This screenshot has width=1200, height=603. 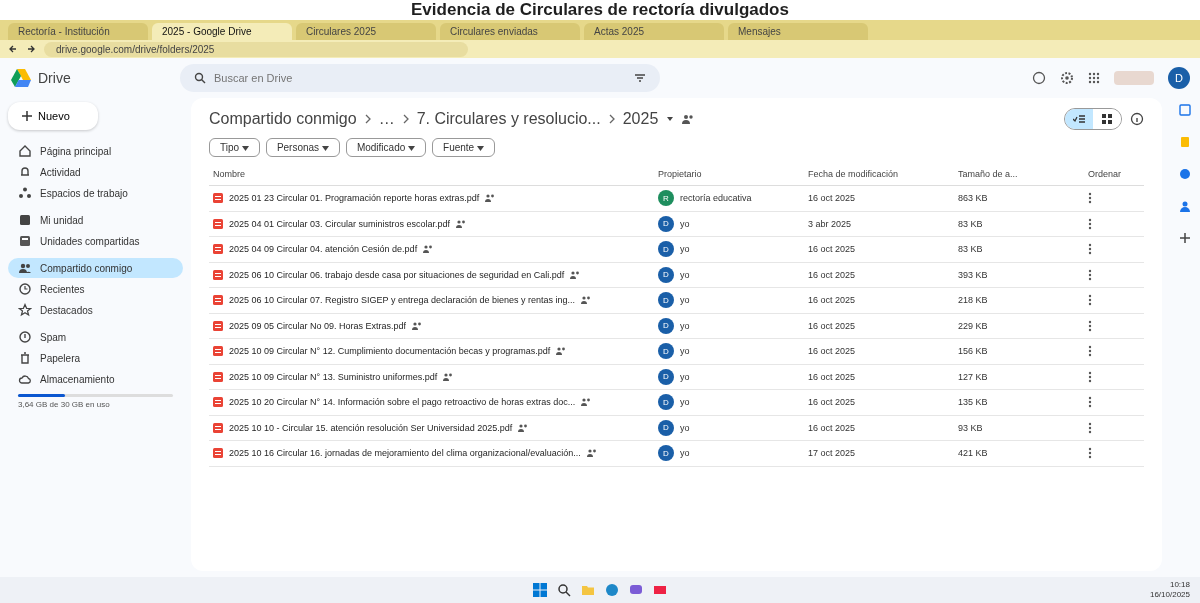 I want to click on checklist-icon, so click(x=1079, y=119).